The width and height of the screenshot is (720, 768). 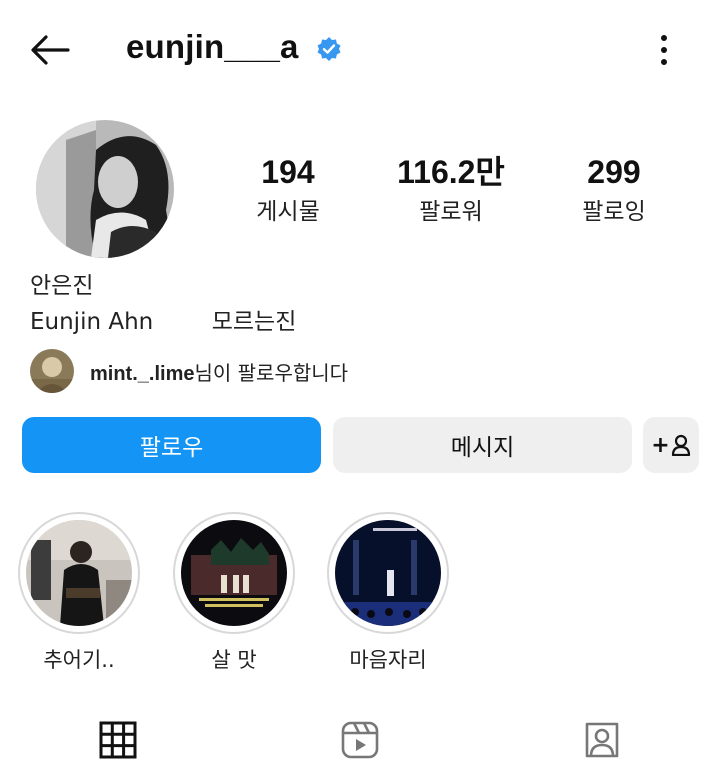 I want to click on followed-by-suffix: 님이 팔로우합니다, so click(x=271, y=372).